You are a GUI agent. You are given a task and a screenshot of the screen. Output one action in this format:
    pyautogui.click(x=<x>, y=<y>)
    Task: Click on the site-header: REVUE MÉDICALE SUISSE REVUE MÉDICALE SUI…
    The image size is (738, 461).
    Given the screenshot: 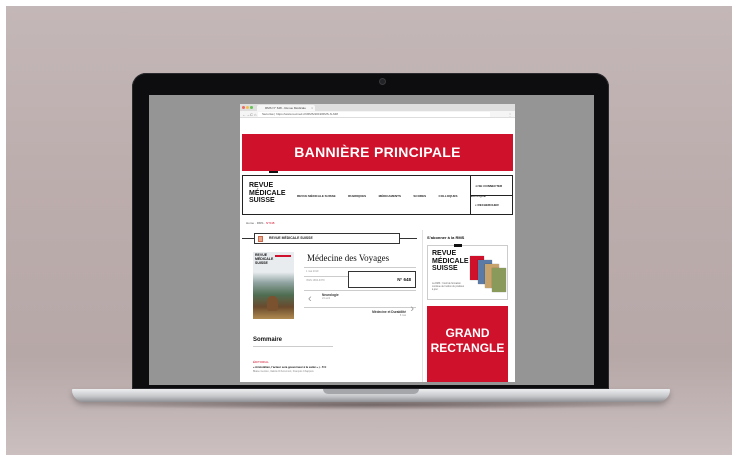 What is the action you would take?
    pyautogui.click(x=377, y=195)
    